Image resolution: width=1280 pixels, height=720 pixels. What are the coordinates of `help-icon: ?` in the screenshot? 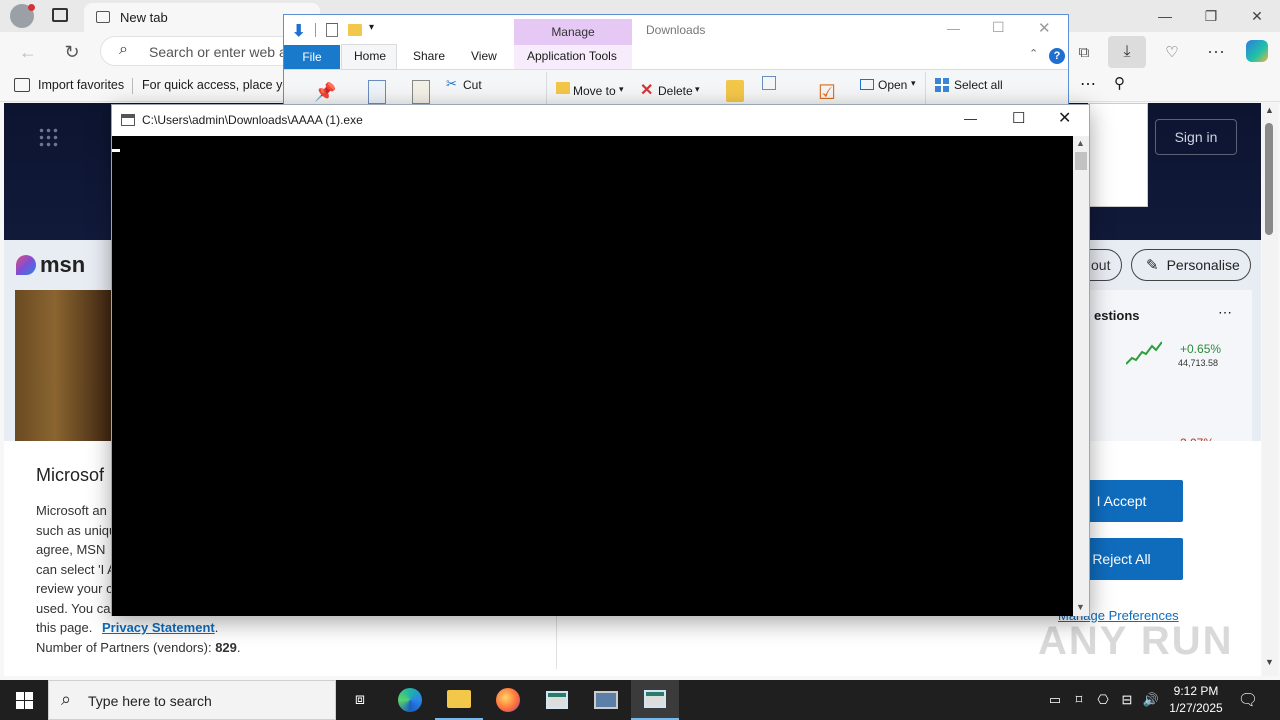 It's located at (1057, 56).